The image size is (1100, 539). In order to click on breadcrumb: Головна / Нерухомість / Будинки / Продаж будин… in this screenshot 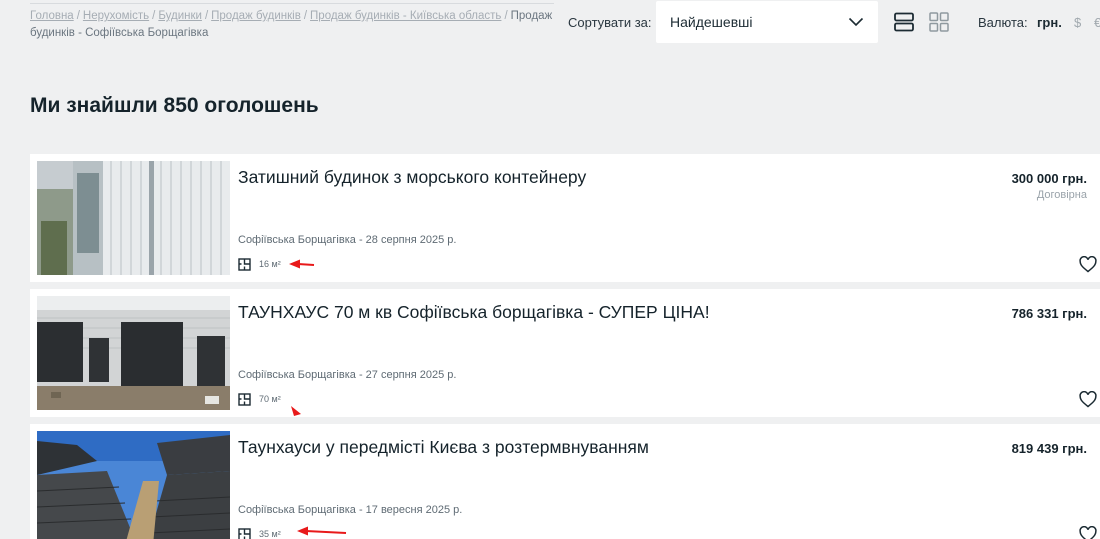, I will do `click(292, 25)`.